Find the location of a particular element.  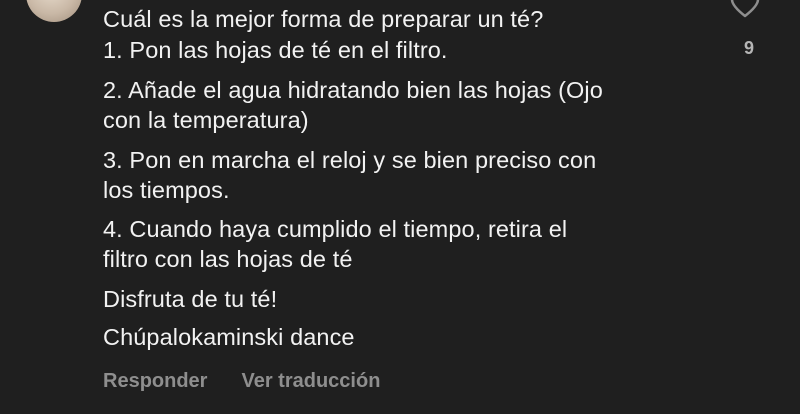

translate-button: Ver traducción is located at coordinates (310, 381).